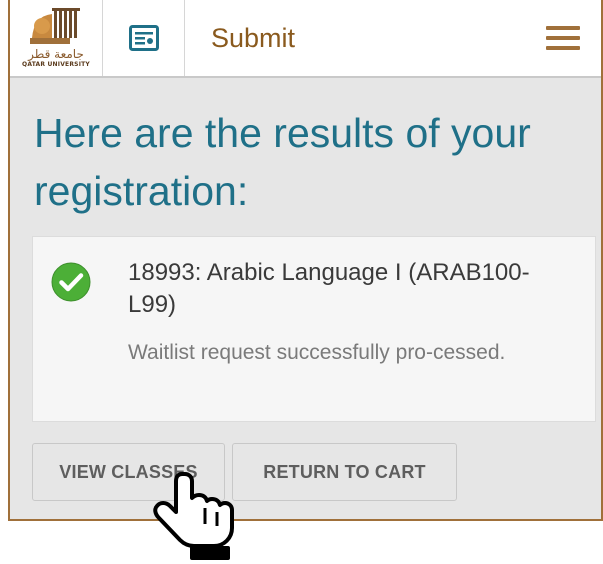 Image resolution: width=603 pixels, height=564 pixels. What do you see at coordinates (253, 37) in the screenshot?
I see `page-title: Submit` at bounding box center [253, 37].